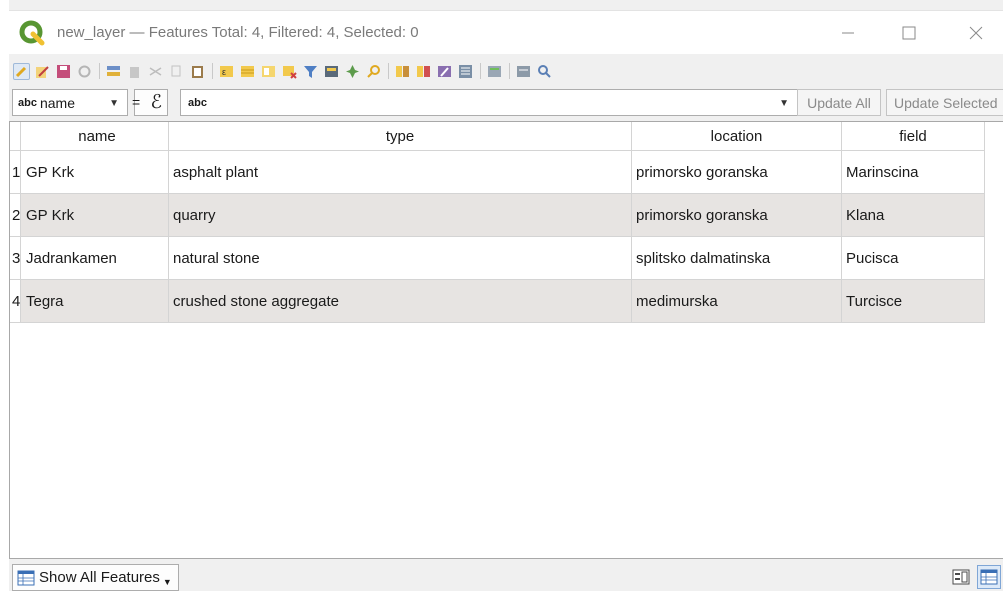 The height and width of the screenshot is (591, 1003). I want to click on bottom-bar: Show All Features ▼, so click(506, 576).